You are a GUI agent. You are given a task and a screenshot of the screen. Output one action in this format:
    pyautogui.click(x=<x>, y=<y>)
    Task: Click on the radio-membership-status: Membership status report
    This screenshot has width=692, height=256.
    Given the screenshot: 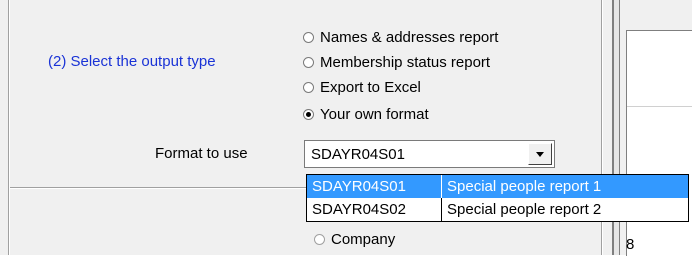 What is the action you would take?
    pyautogui.click(x=396, y=62)
    